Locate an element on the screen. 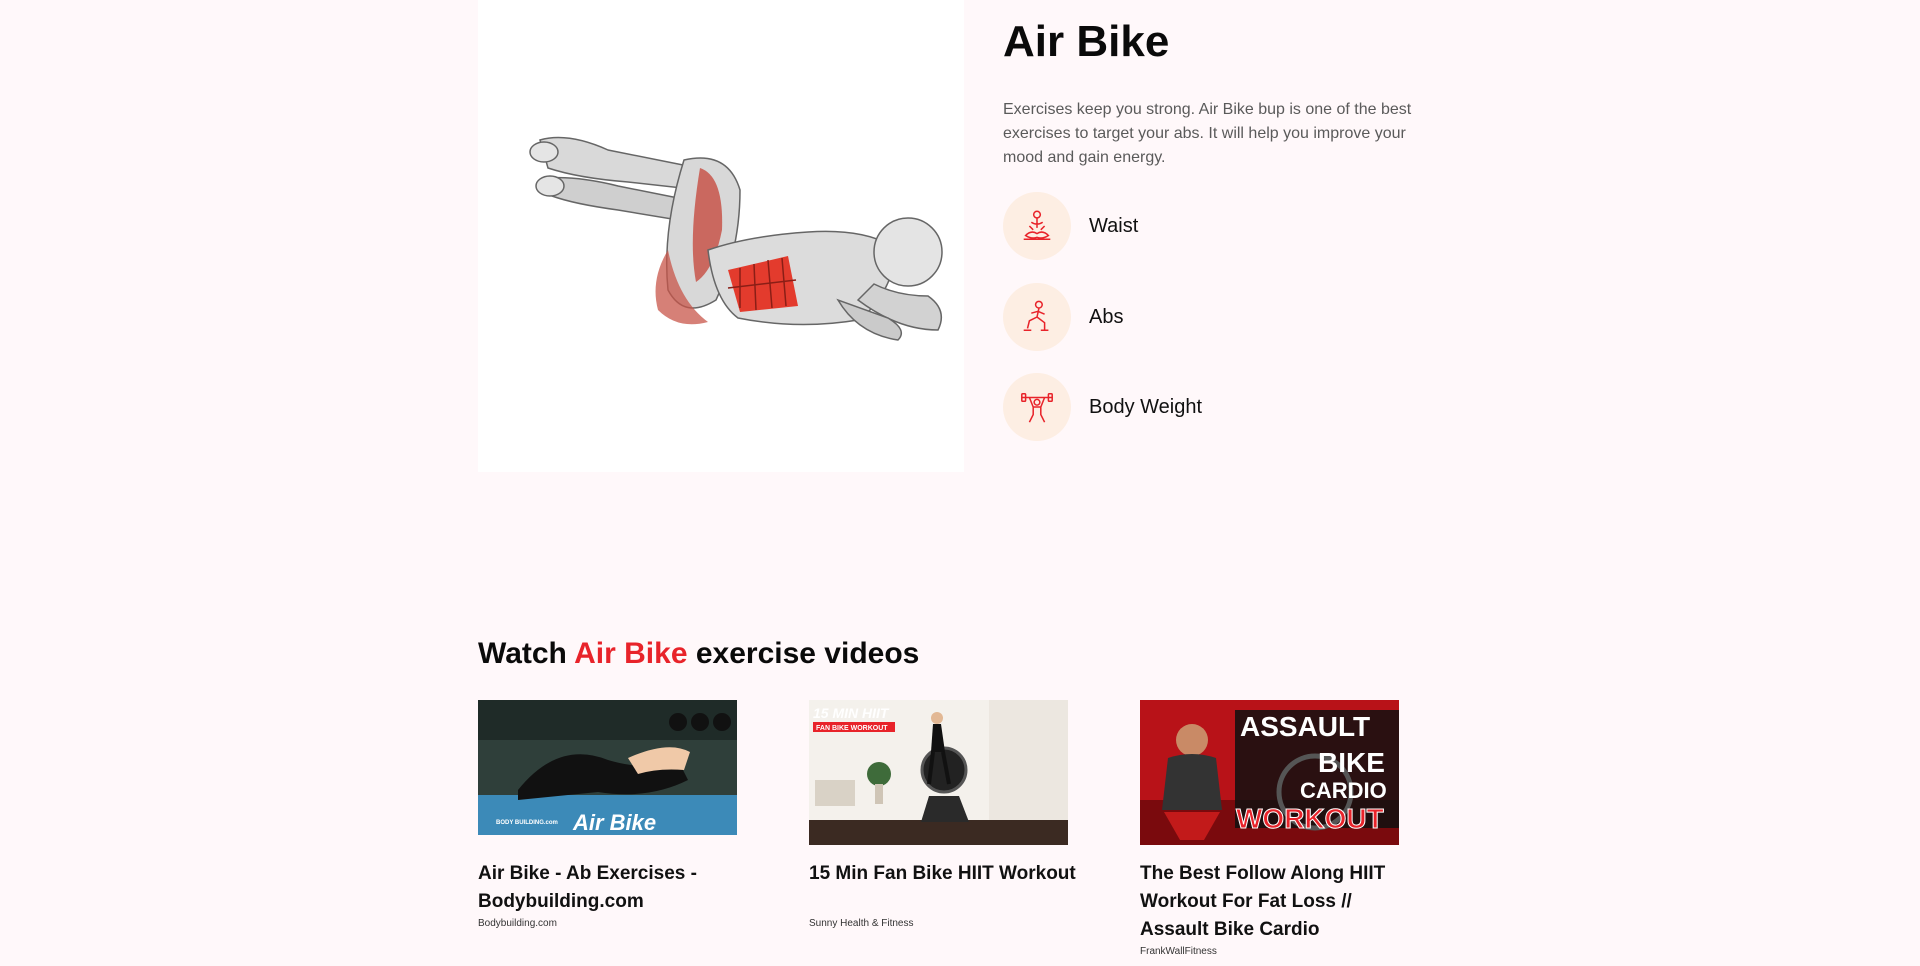  meditation-icon is located at coordinates (1037, 225).